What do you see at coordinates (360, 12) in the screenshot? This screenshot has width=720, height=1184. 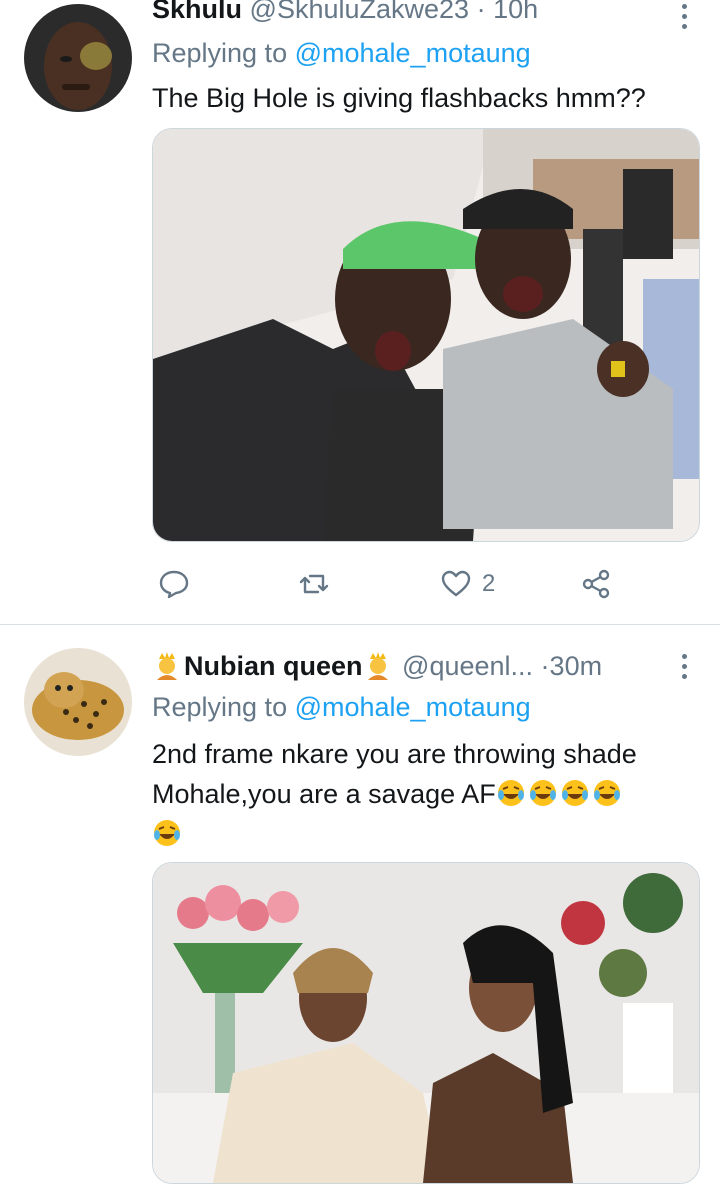 I see `user-handle: @SkhuluZakwe23` at bounding box center [360, 12].